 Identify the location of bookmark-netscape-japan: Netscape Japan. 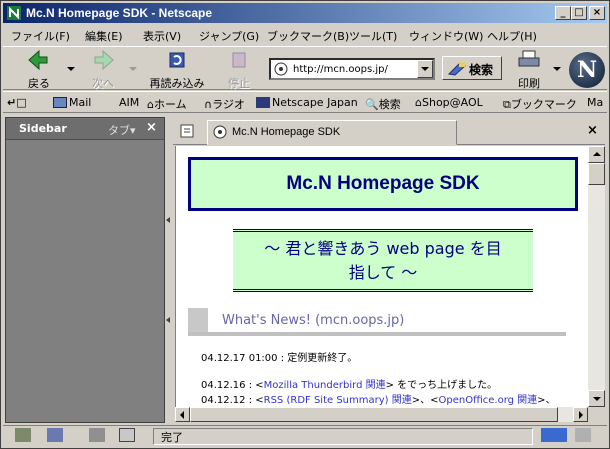
(307, 102).